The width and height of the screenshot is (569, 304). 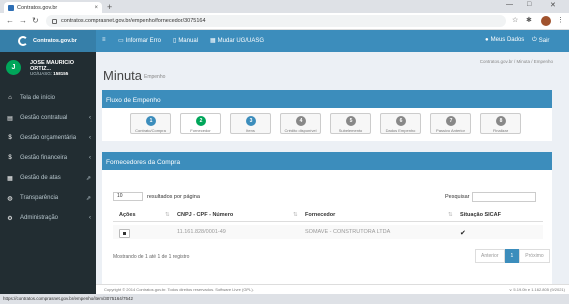 I want to click on col-fornecedor: Fornecedor, so click(x=320, y=215).